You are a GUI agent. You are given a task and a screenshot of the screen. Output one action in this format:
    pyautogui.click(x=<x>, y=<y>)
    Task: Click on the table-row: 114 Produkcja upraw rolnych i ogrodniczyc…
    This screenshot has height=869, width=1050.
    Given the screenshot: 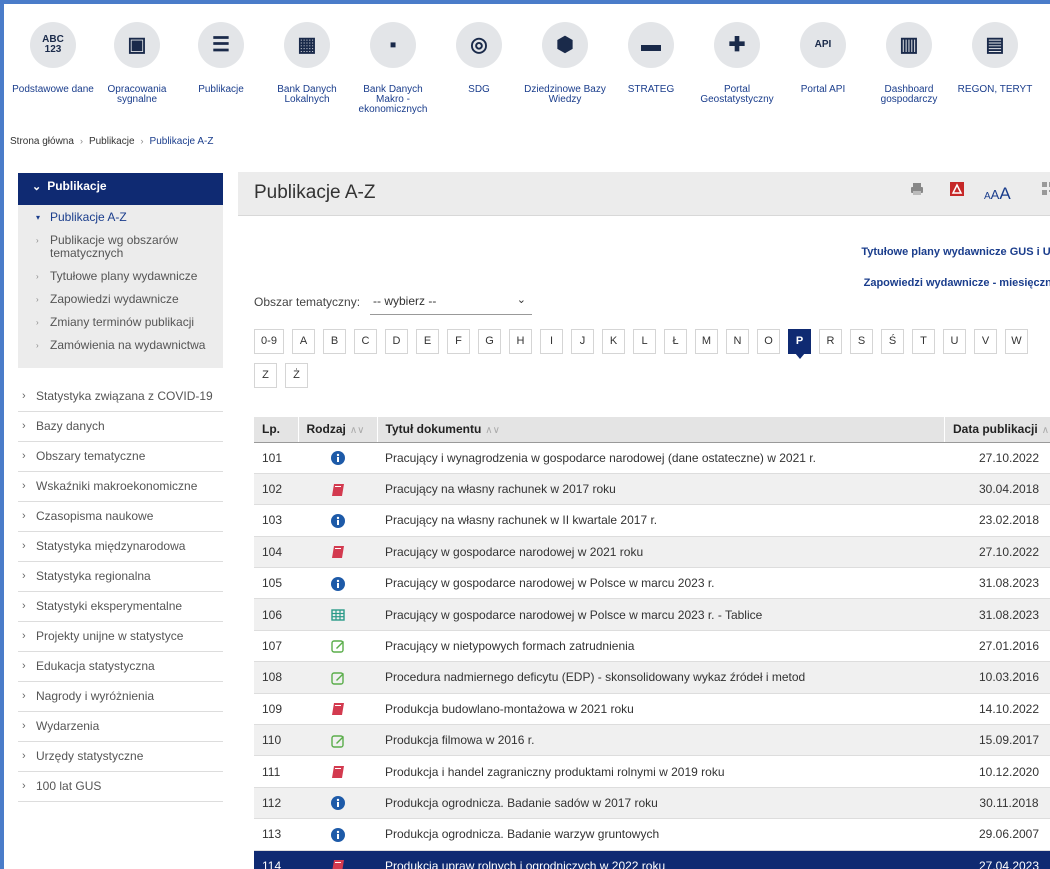 What is the action you would take?
    pyautogui.click(x=652, y=859)
    